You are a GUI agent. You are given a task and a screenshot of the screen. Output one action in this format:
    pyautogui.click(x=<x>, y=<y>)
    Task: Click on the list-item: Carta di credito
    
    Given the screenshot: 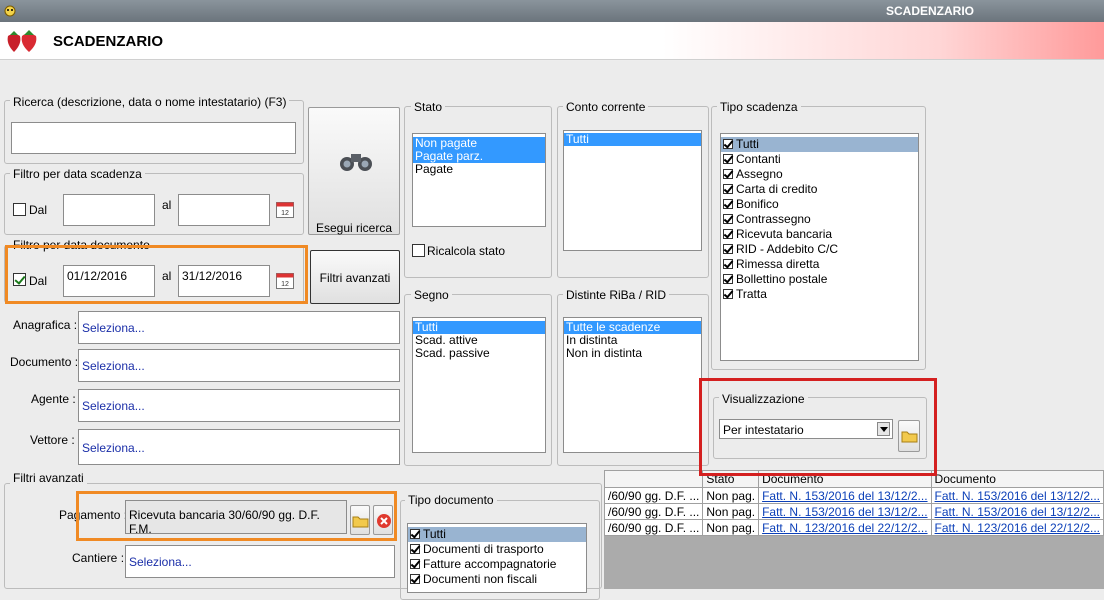 What is the action you would take?
    pyautogui.click(x=819, y=189)
    